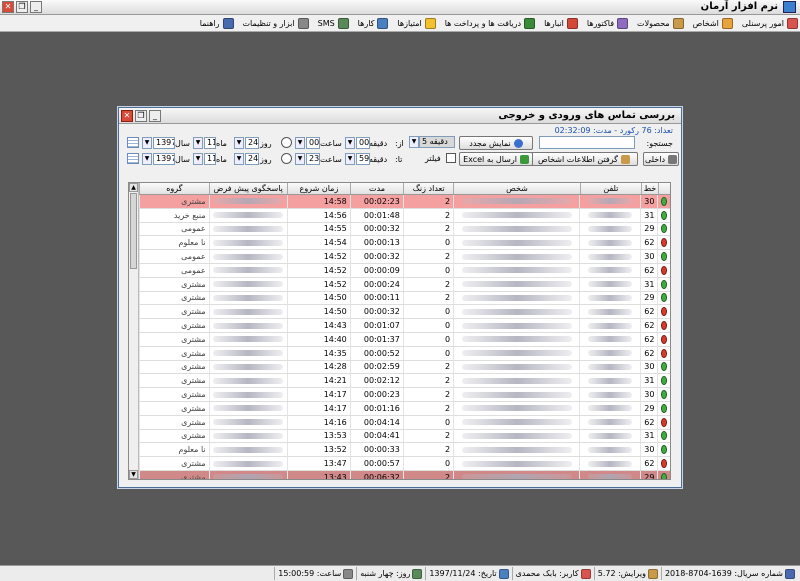  Describe the element at coordinates (239, 159) in the screenshot. I see `to-day-dropdown-icon: ▼` at that location.